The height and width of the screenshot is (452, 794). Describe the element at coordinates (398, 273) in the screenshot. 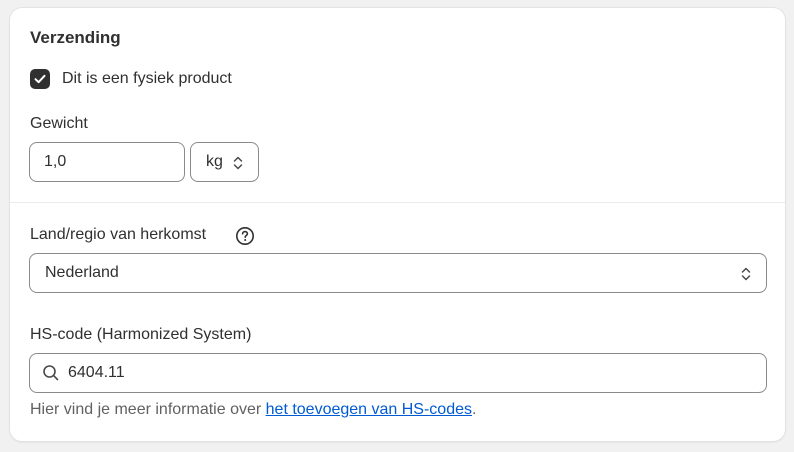

I see `country-select: Nederland` at that location.